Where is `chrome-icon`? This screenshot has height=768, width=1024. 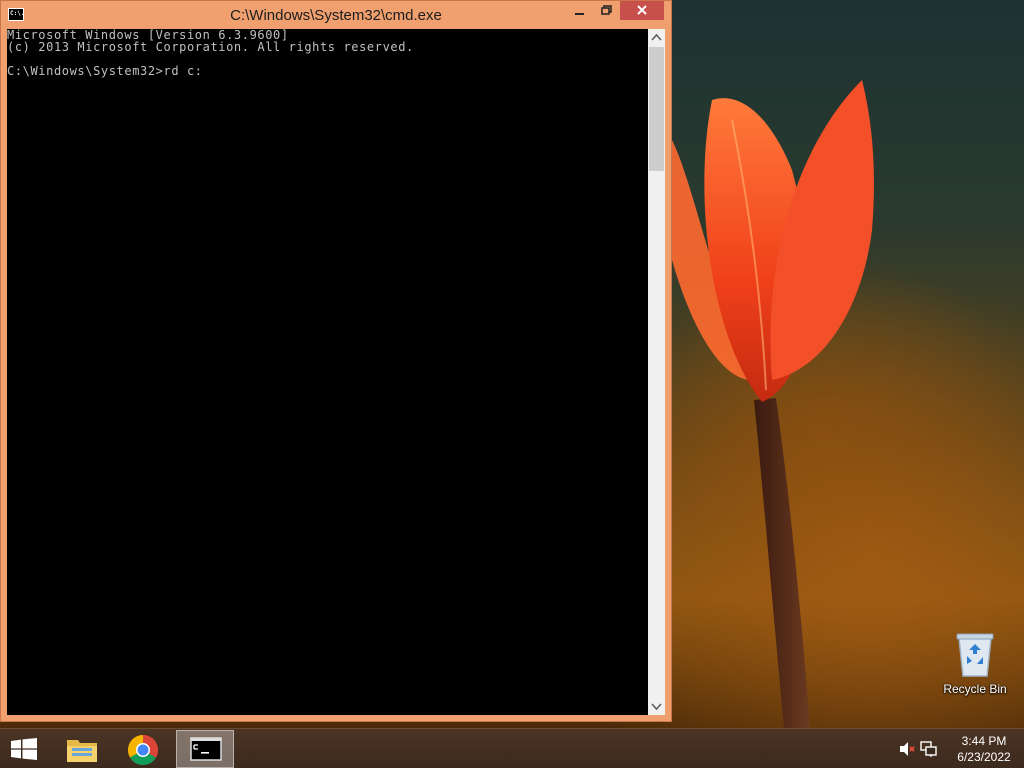 chrome-icon is located at coordinates (143, 750).